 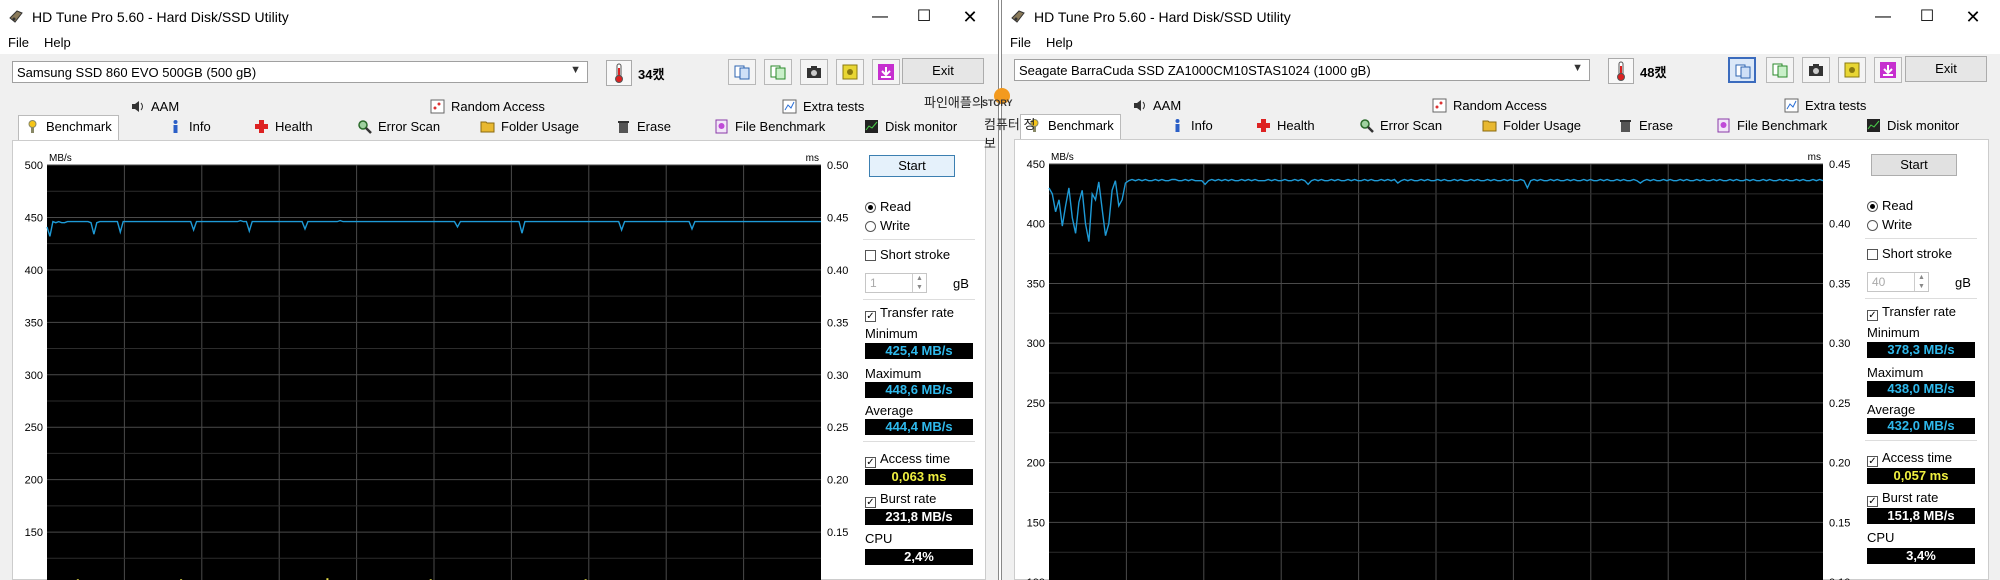 I want to click on temperature-value: 34캤, so click(x=651, y=74).